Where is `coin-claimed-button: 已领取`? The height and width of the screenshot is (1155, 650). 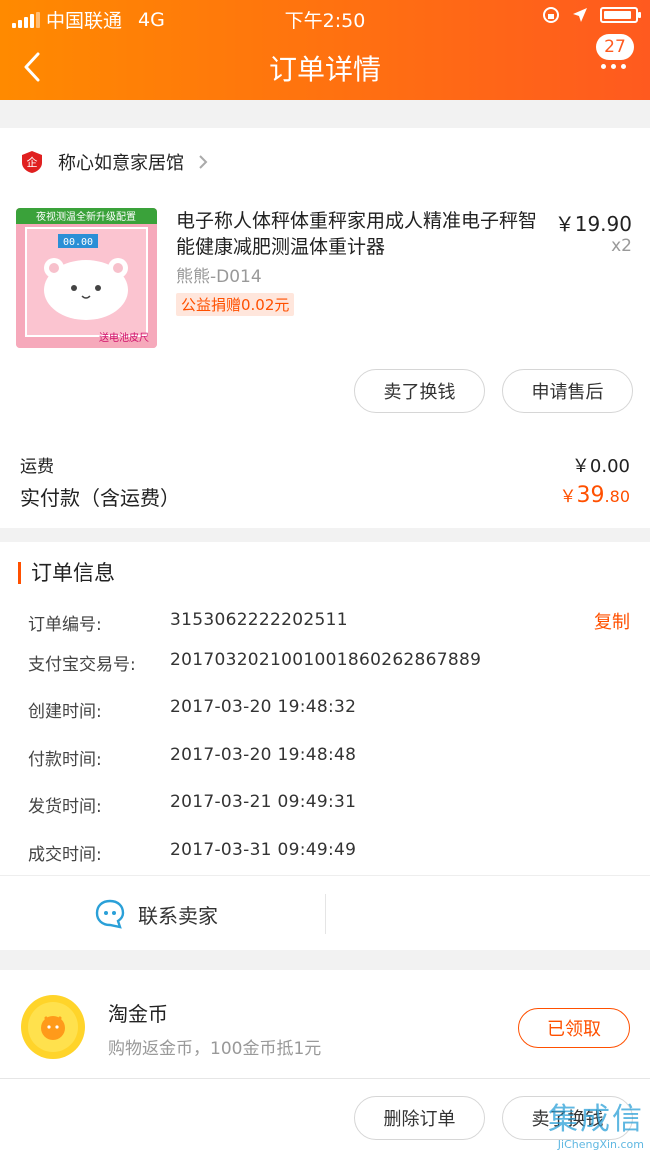
coin-claimed-button: 已领取 is located at coordinates (574, 1028).